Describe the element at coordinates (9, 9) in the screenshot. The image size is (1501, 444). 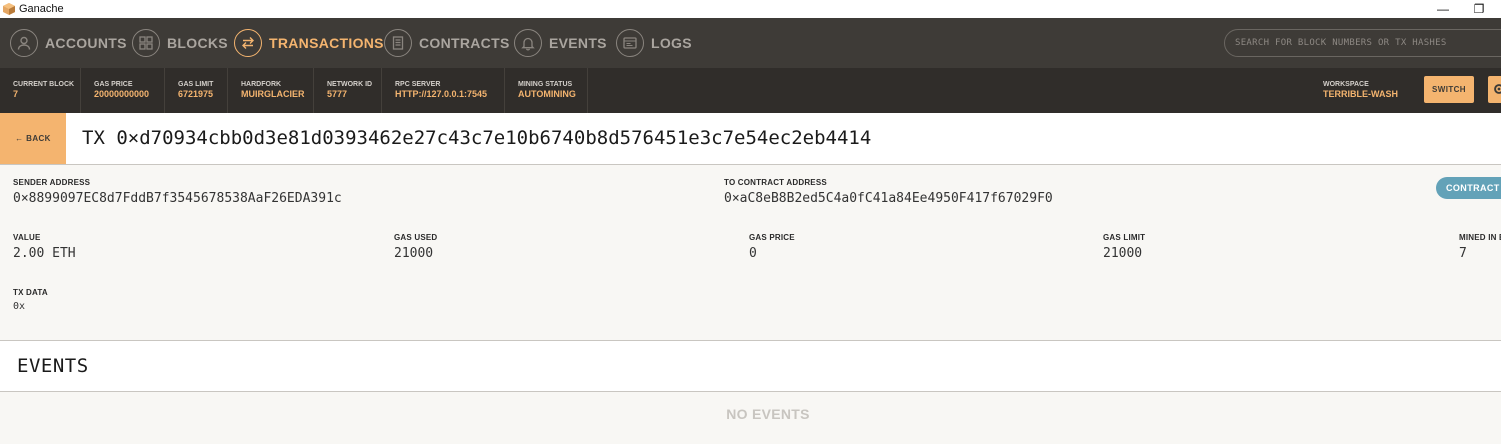
I see `ganache-logo-icon` at that location.